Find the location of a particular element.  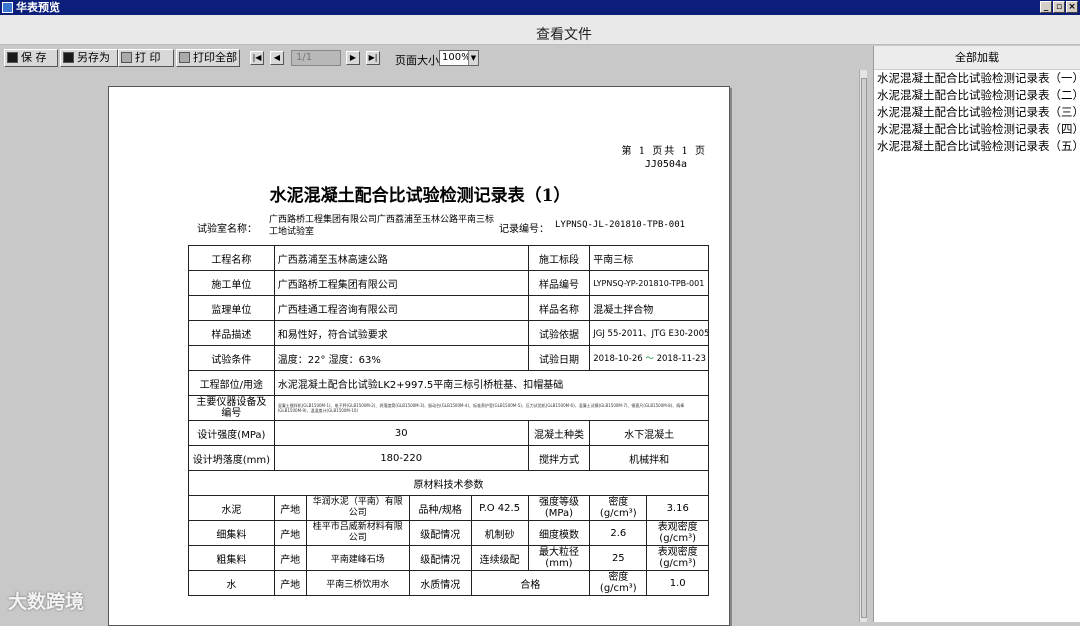

print-icon is located at coordinates (126, 57).